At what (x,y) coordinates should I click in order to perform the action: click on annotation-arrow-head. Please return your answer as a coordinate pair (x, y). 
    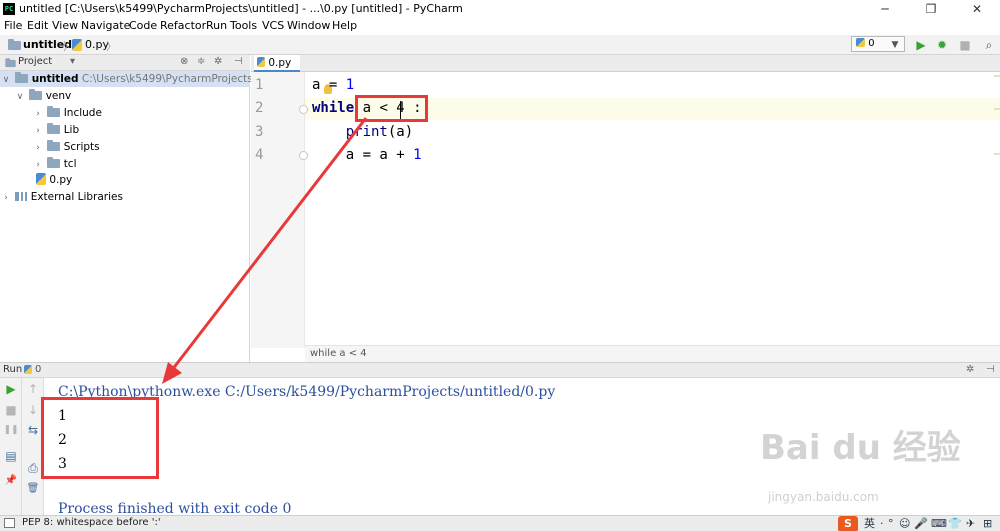
    Looking at the image, I should click on (172, 373).